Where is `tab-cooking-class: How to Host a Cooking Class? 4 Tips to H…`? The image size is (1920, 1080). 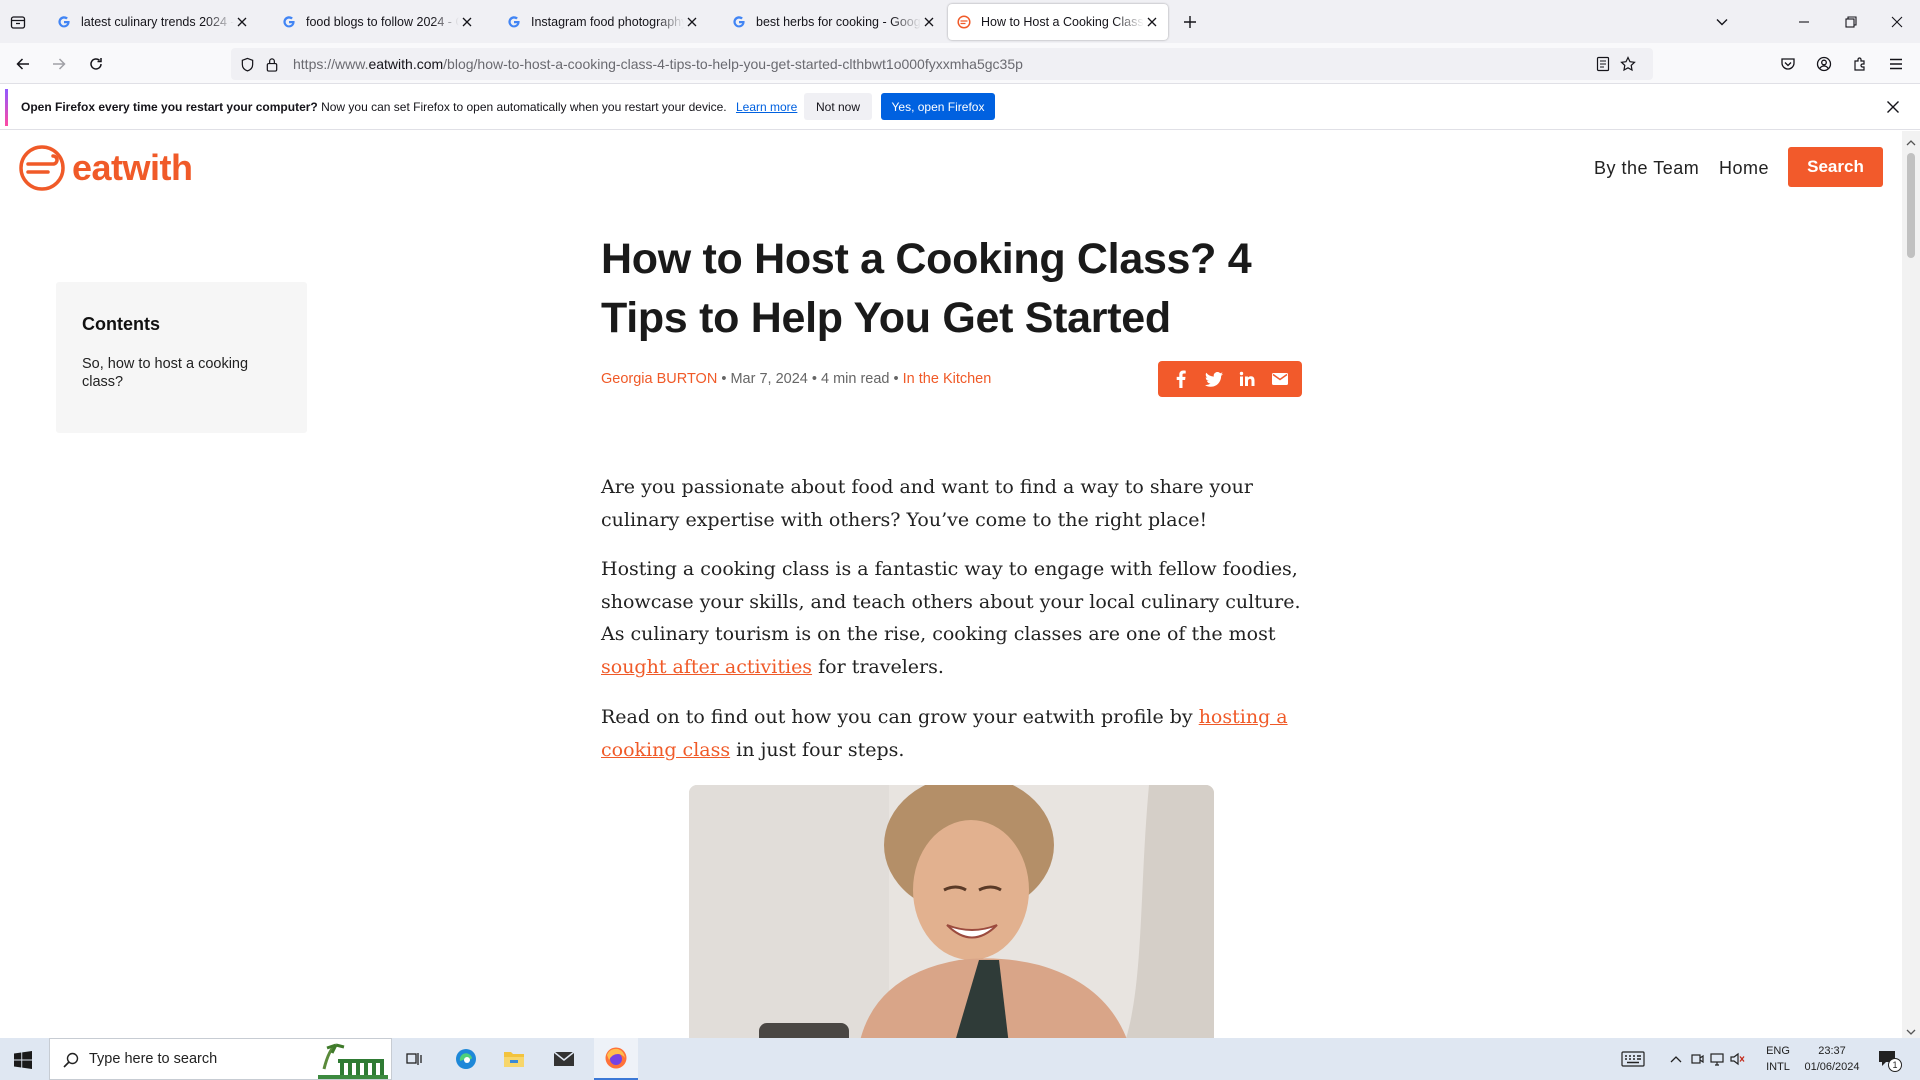 tab-cooking-class: How to Host a Cooking Class? 4 Tips to H… is located at coordinates (1058, 22).